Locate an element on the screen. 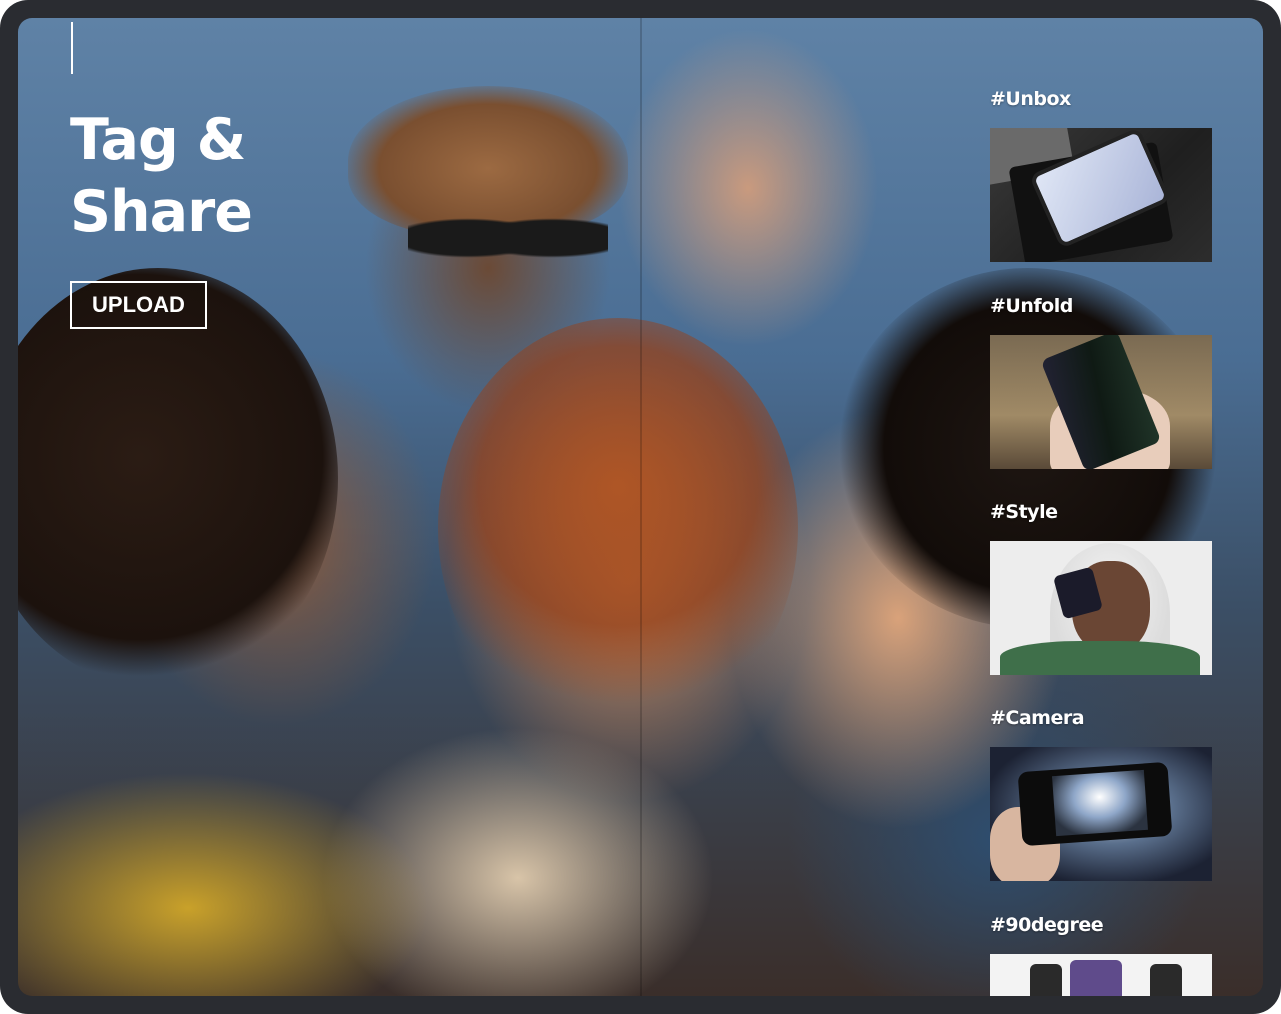 The image size is (1281, 1014). page-title-line-1: Tag & is located at coordinates (158, 140).